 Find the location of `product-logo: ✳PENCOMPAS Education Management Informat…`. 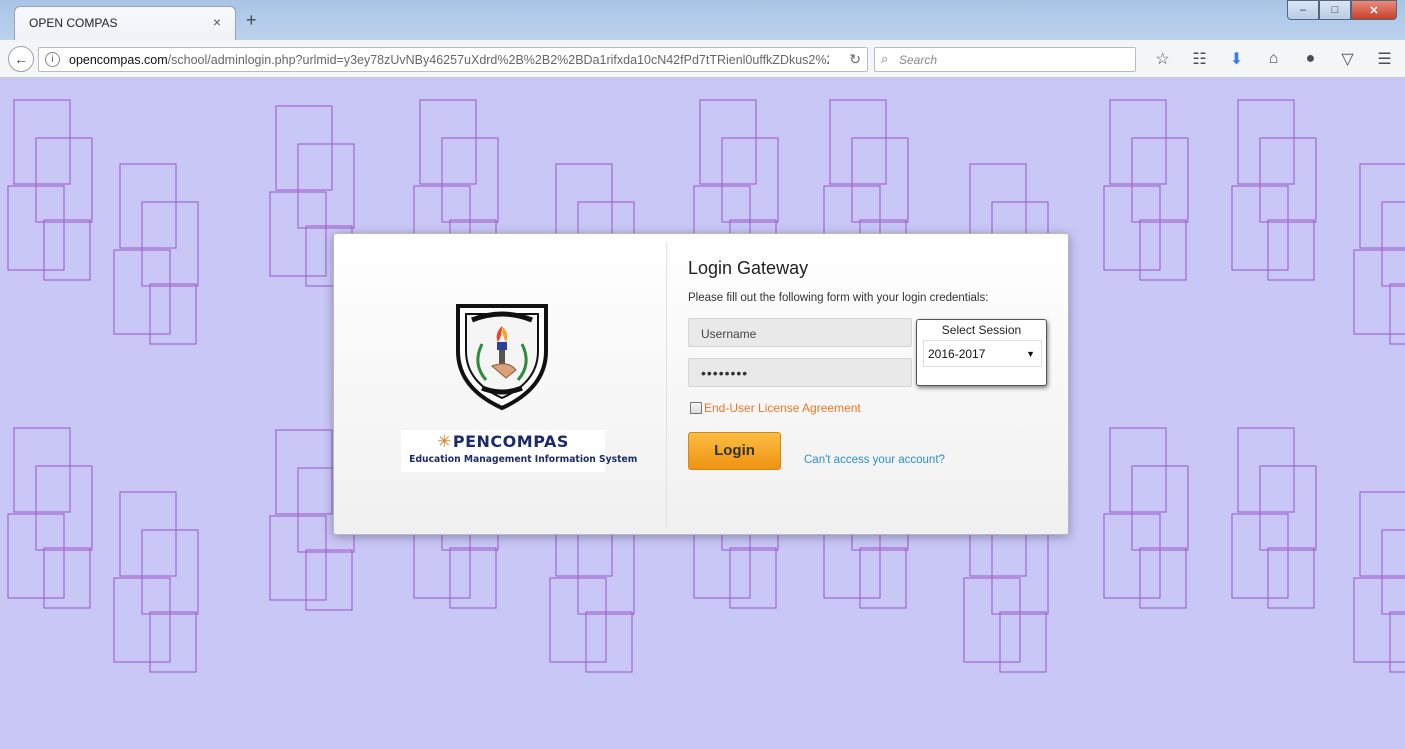

product-logo: ✳PENCOMPAS Education Management Informat… is located at coordinates (519, 451).